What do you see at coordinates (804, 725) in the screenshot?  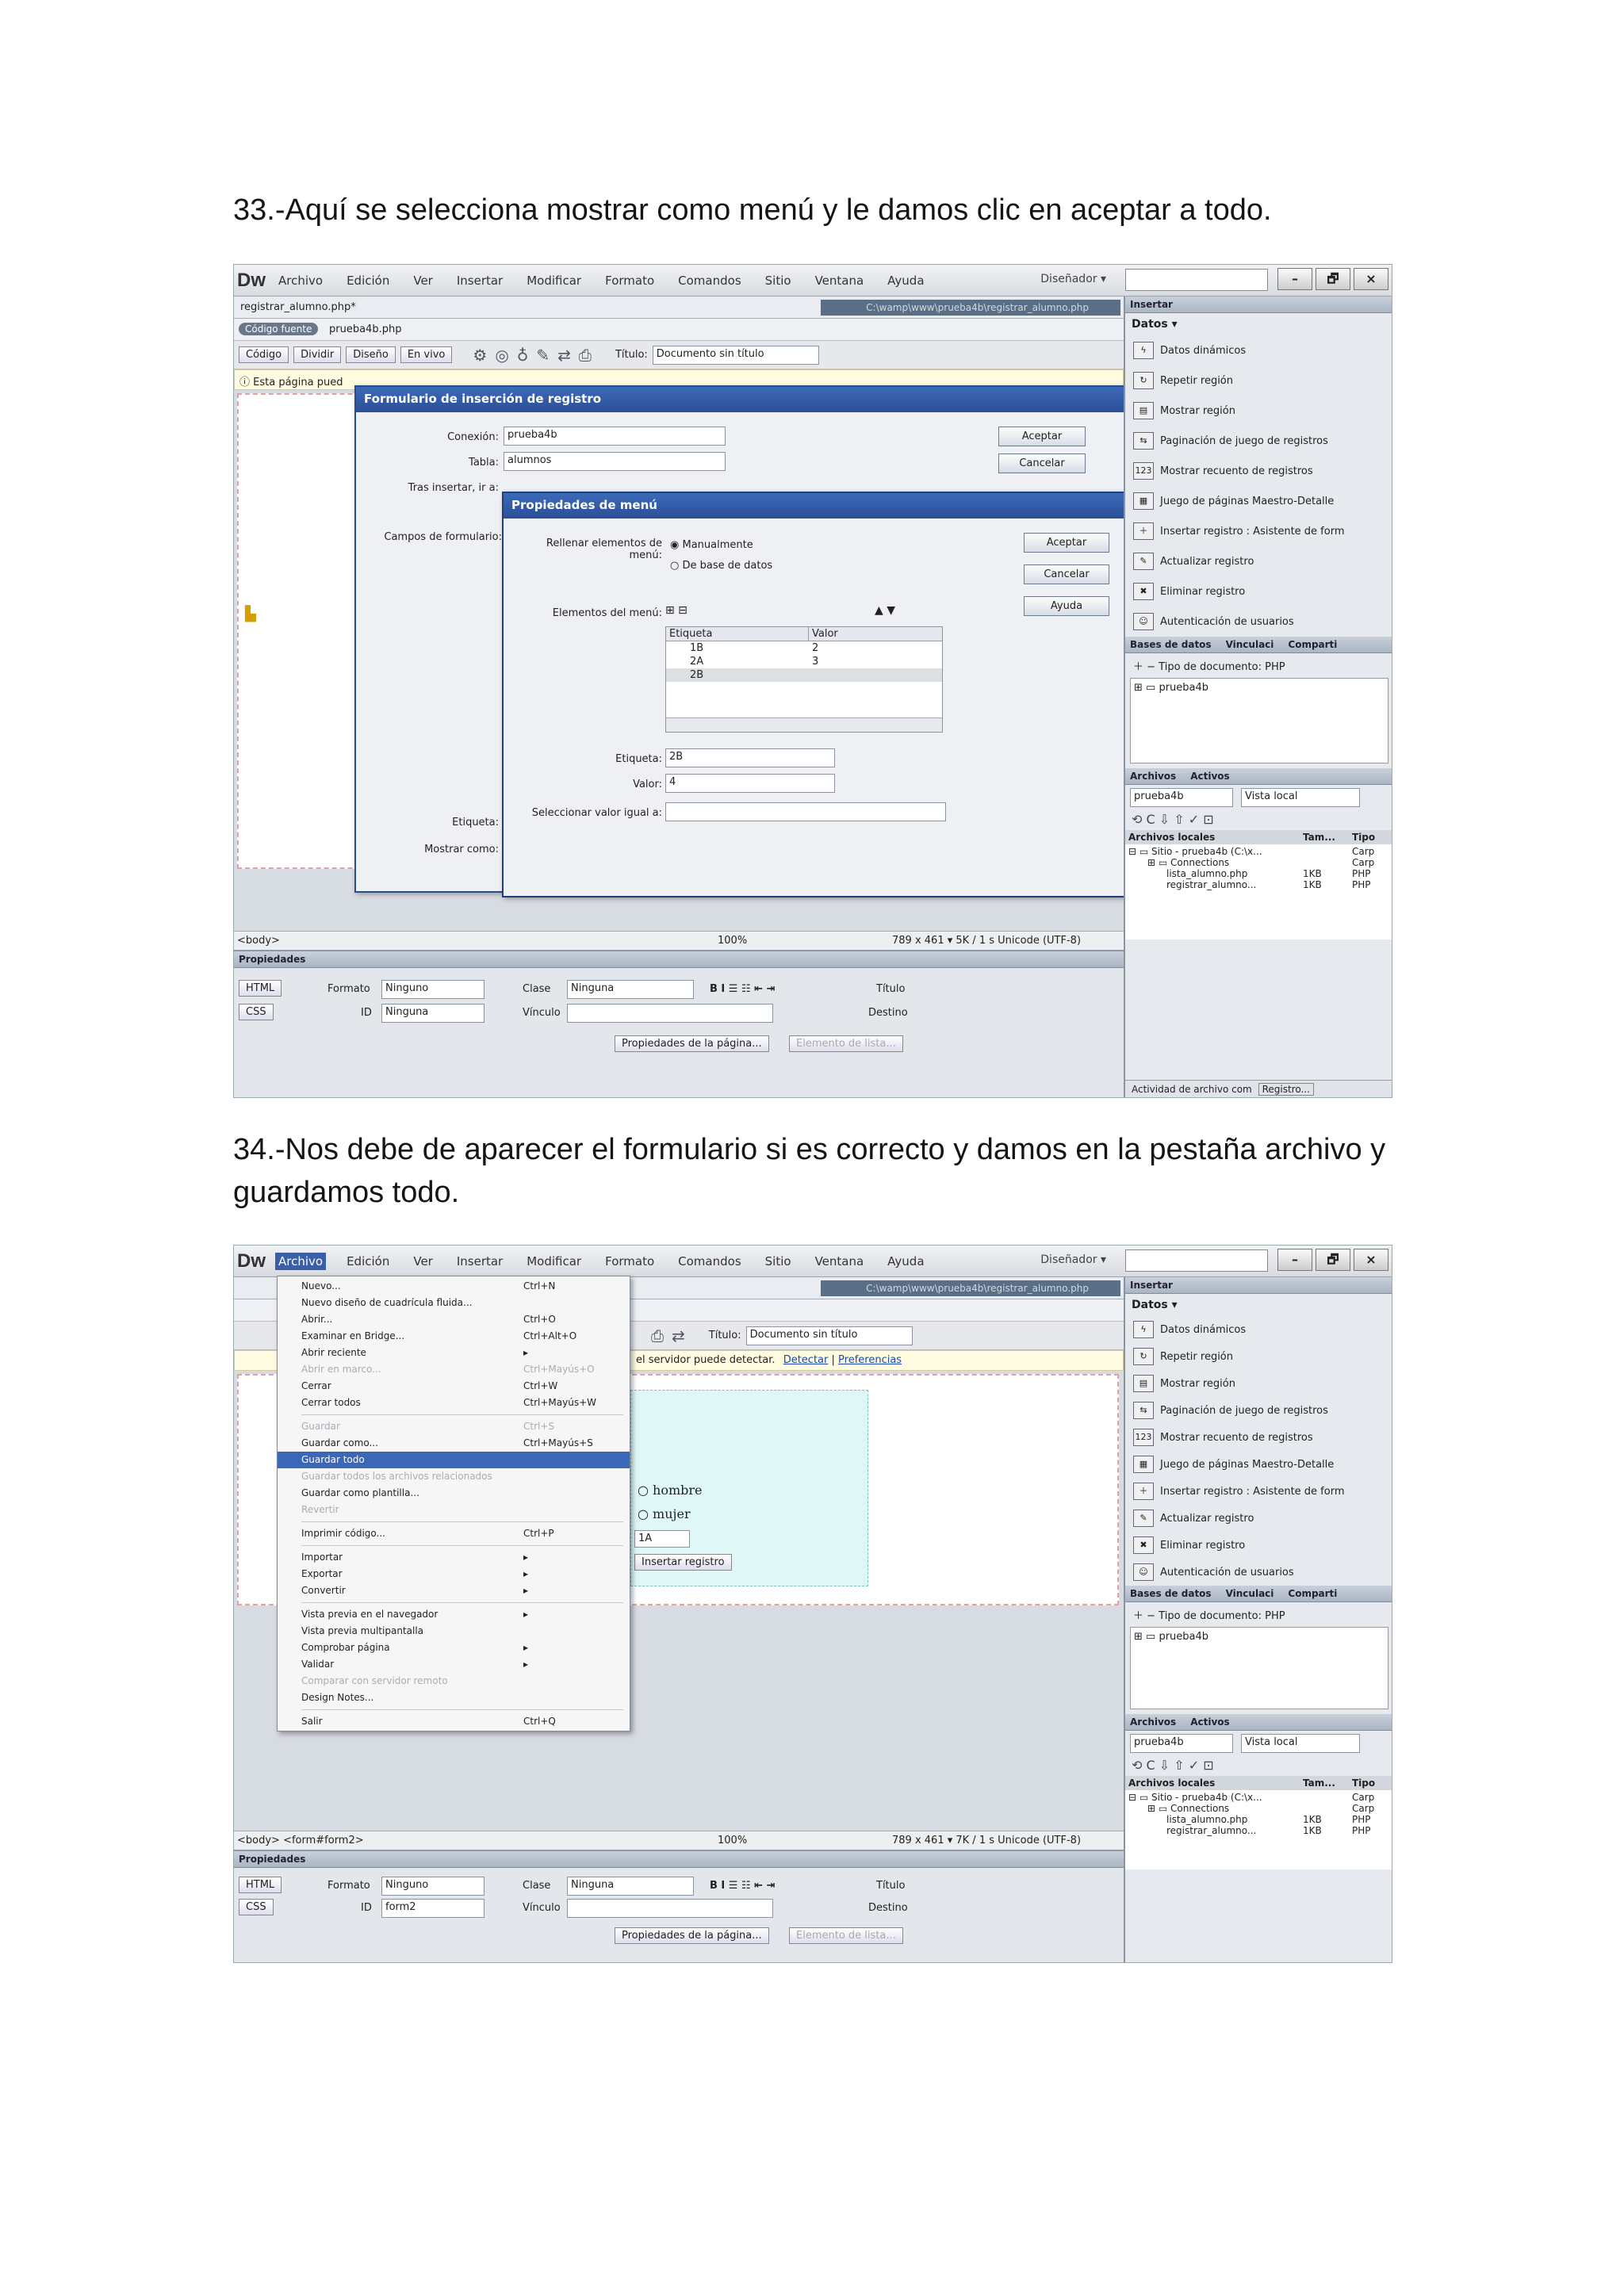 I see `table-scrollbar` at bounding box center [804, 725].